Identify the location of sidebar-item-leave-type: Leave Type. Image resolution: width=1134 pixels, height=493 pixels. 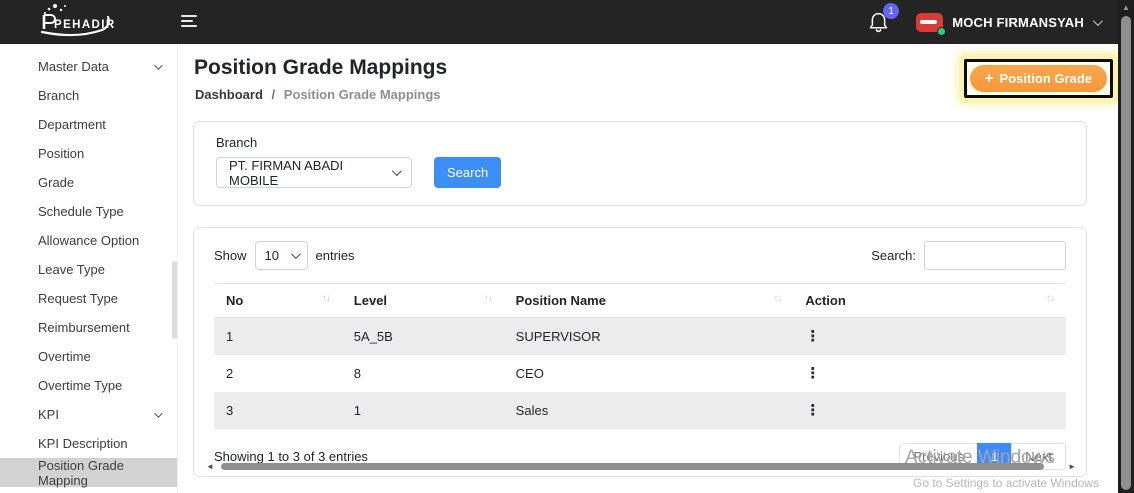
(88, 269).